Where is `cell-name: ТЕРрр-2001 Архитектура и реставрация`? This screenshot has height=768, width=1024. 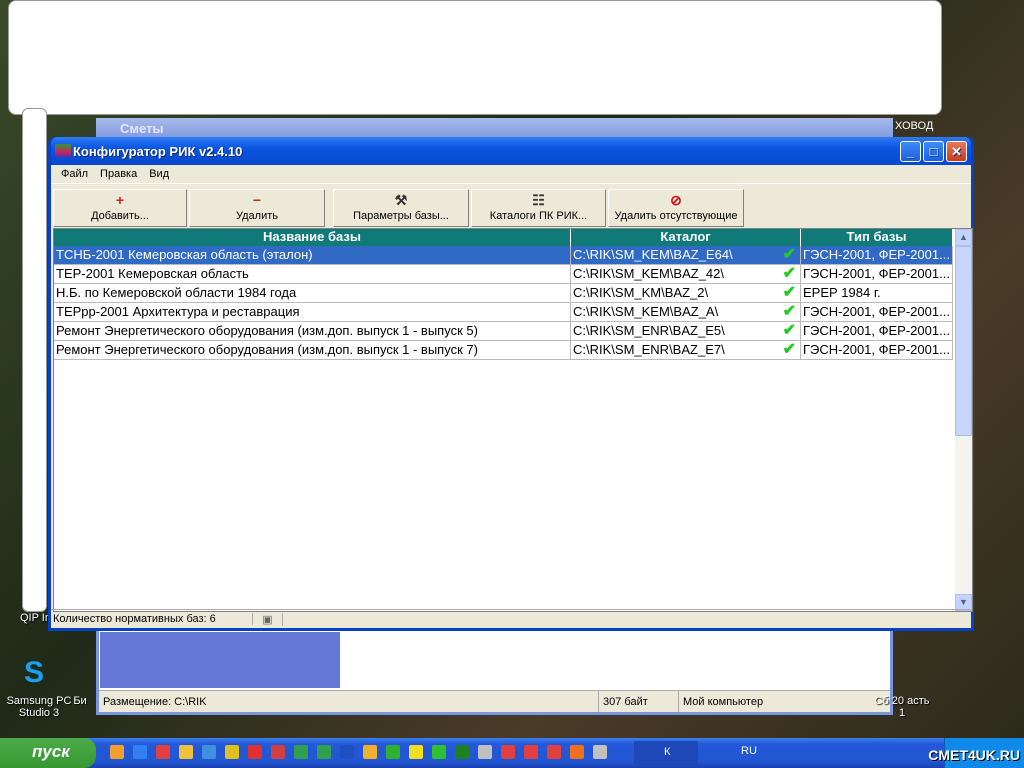 cell-name: ТЕРрр-2001 Архитектура и реставрация is located at coordinates (312, 312).